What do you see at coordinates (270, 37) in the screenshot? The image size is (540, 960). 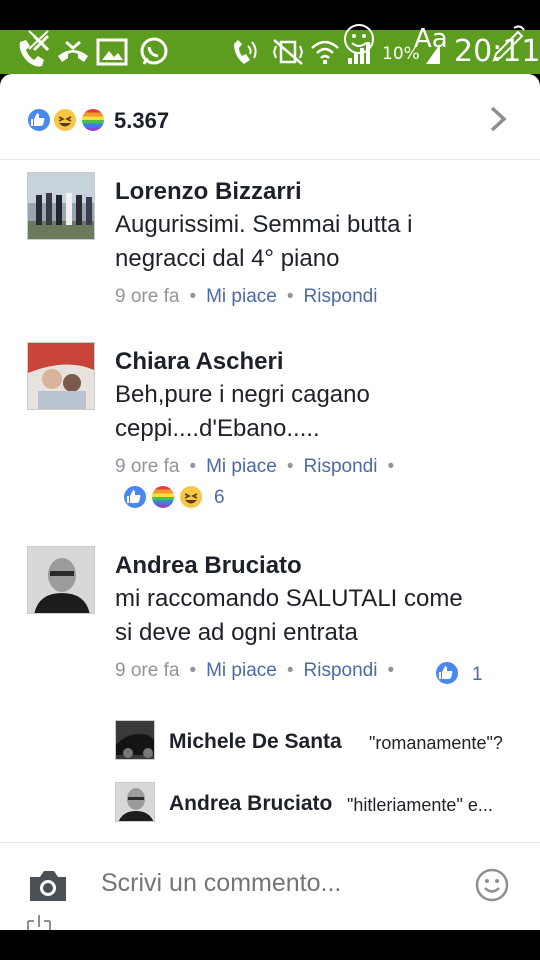 I see `status-bar: 10% Aa 20:11` at bounding box center [270, 37].